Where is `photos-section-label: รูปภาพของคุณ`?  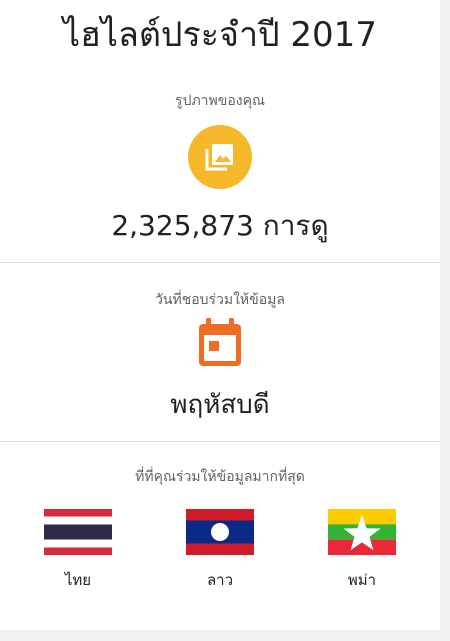
photos-section-label: รูปภาพของคุณ is located at coordinates (220, 101).